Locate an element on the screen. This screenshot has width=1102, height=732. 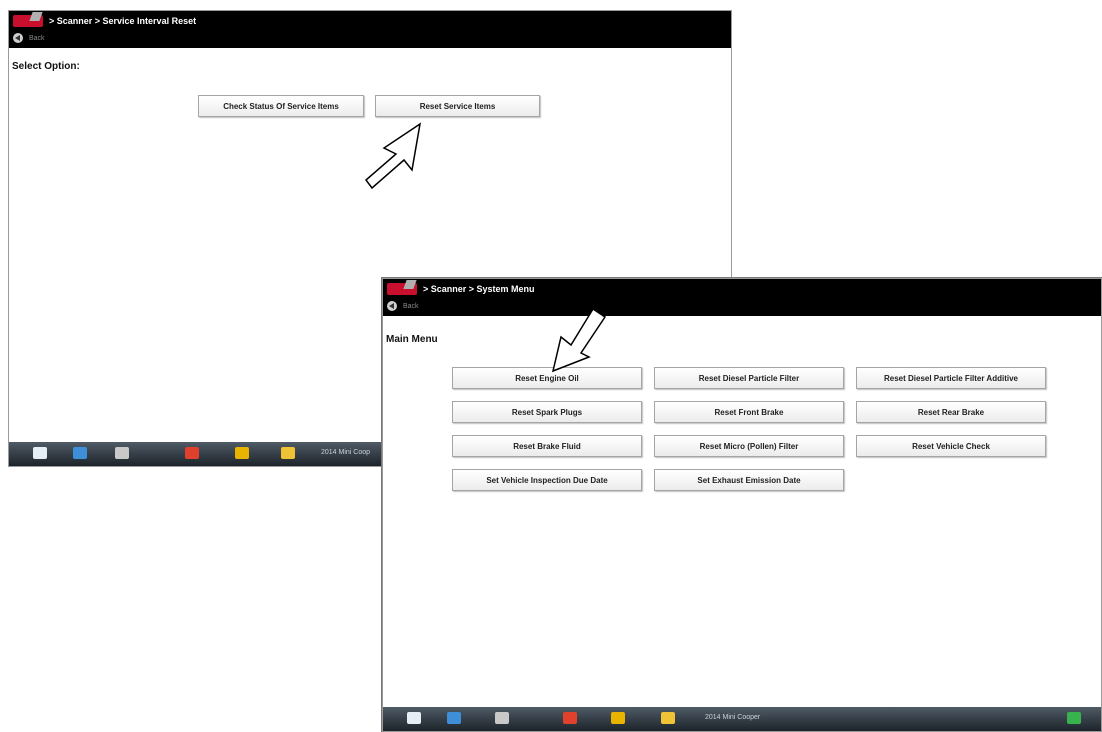
breadcrumb-text: > Scanner > System Menu is located at coordinates (479, 289).